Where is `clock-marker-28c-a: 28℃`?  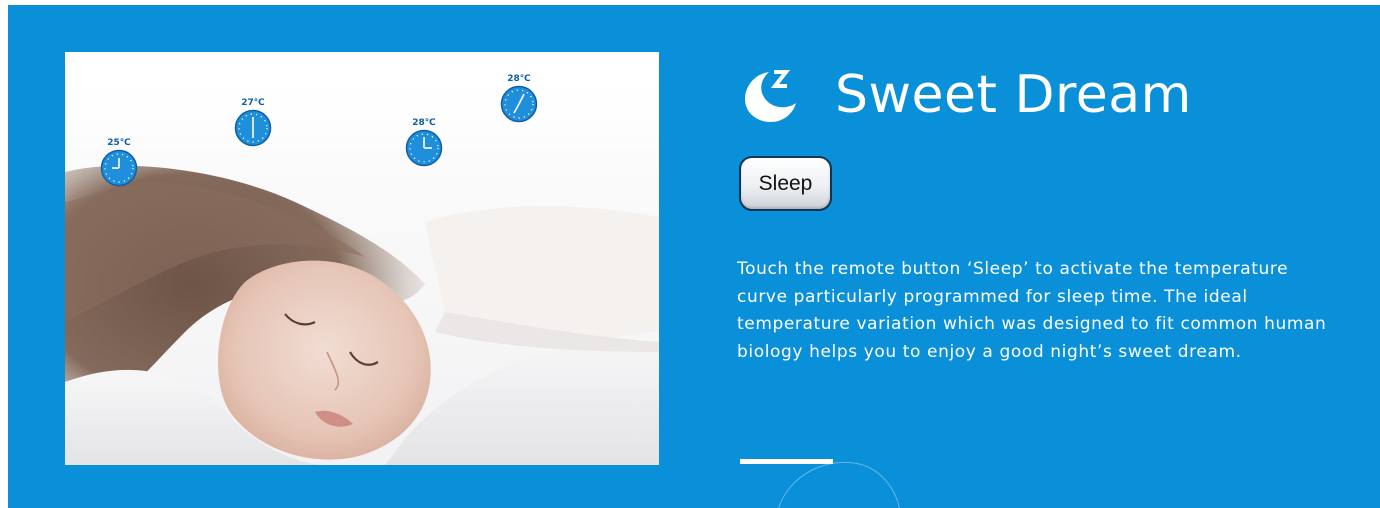
clock-marker-28c-a: 28℃ is located at coordinates (424, 142).